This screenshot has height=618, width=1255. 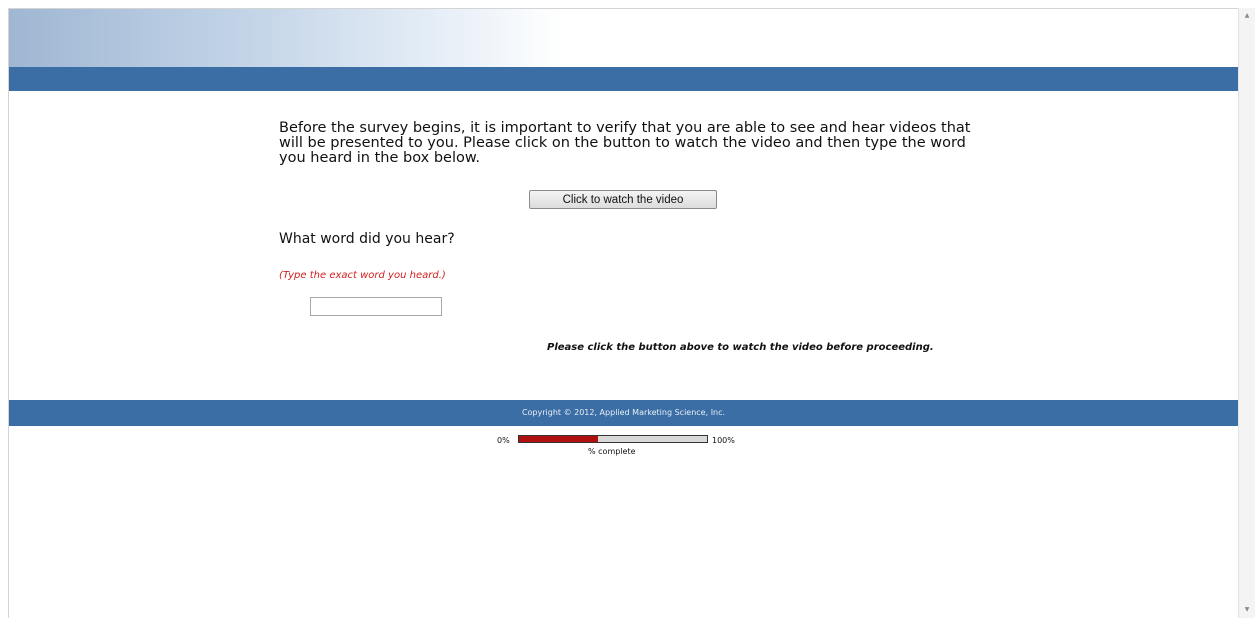 I want to click on progress-max-label: 100%, so click(x=723, y=440).